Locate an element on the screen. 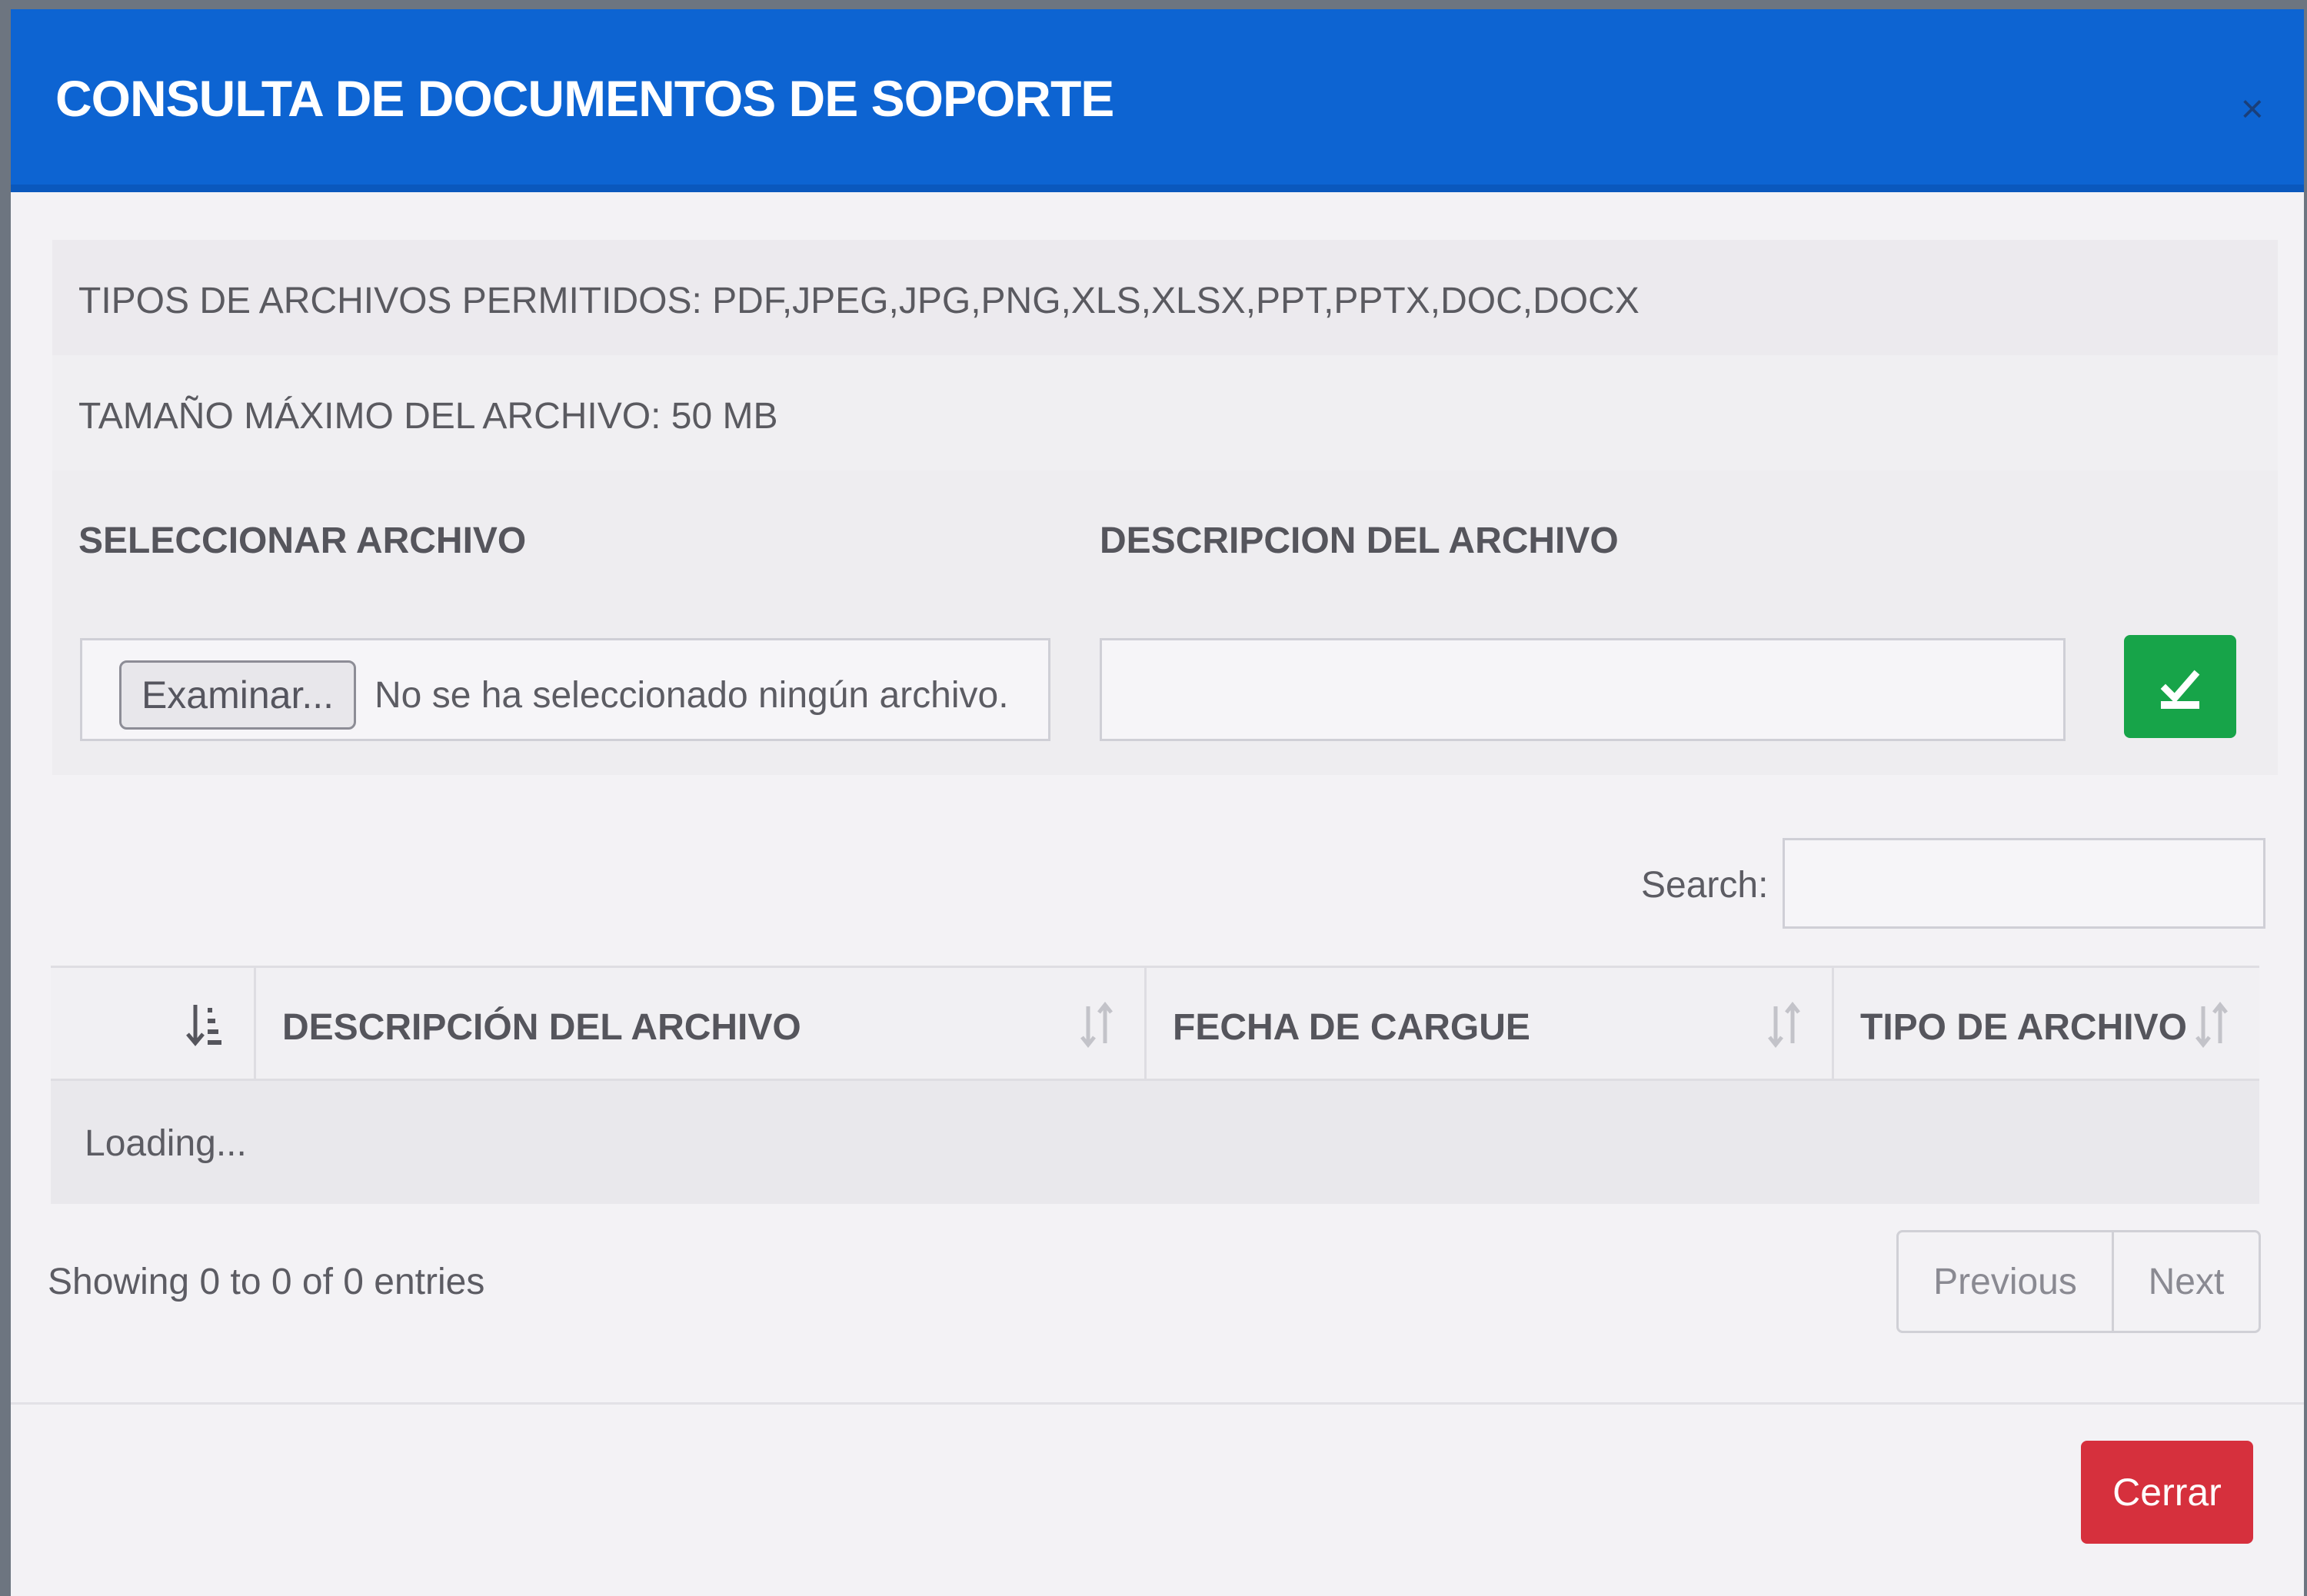 This screenshot has width=2307, height=1596. sort-ascending-icon is located at coordinates (203, 1025).